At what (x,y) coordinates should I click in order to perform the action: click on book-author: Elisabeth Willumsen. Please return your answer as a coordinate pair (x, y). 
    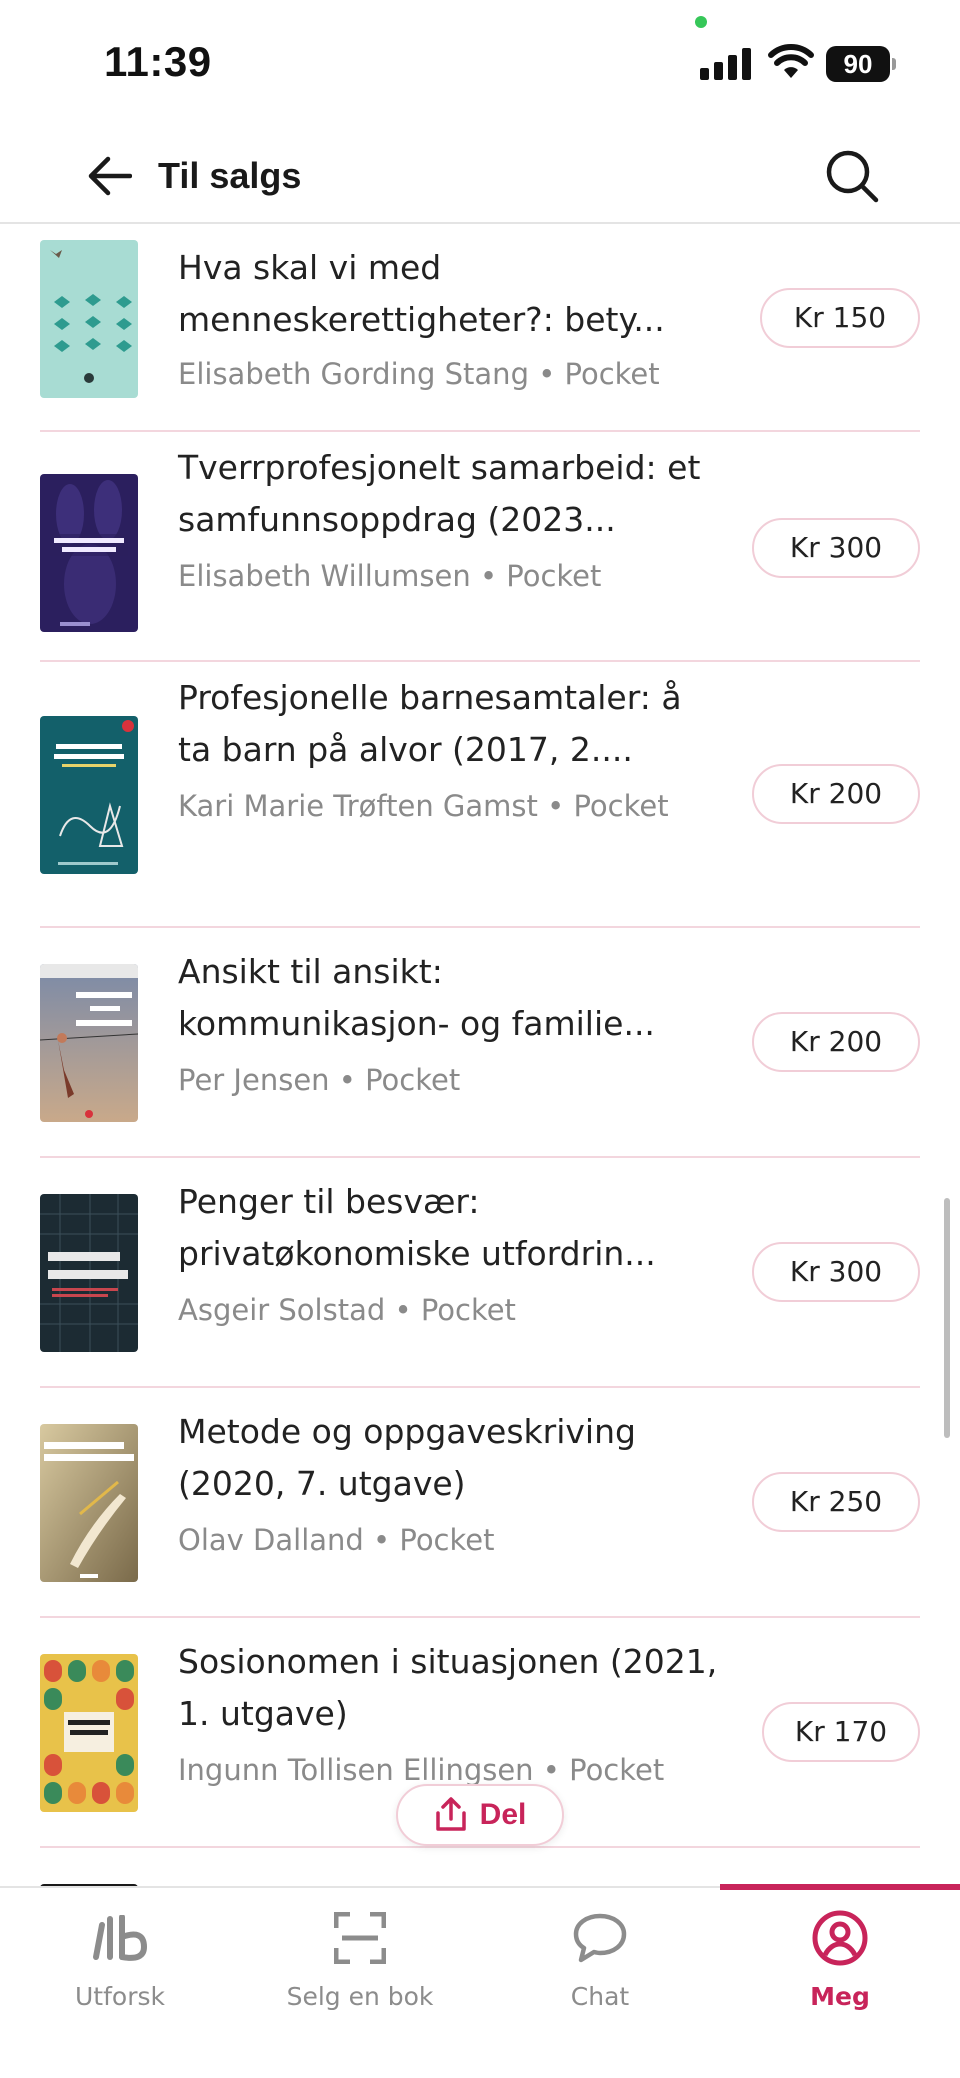
    Looking at the image, I should click on (324, 576).